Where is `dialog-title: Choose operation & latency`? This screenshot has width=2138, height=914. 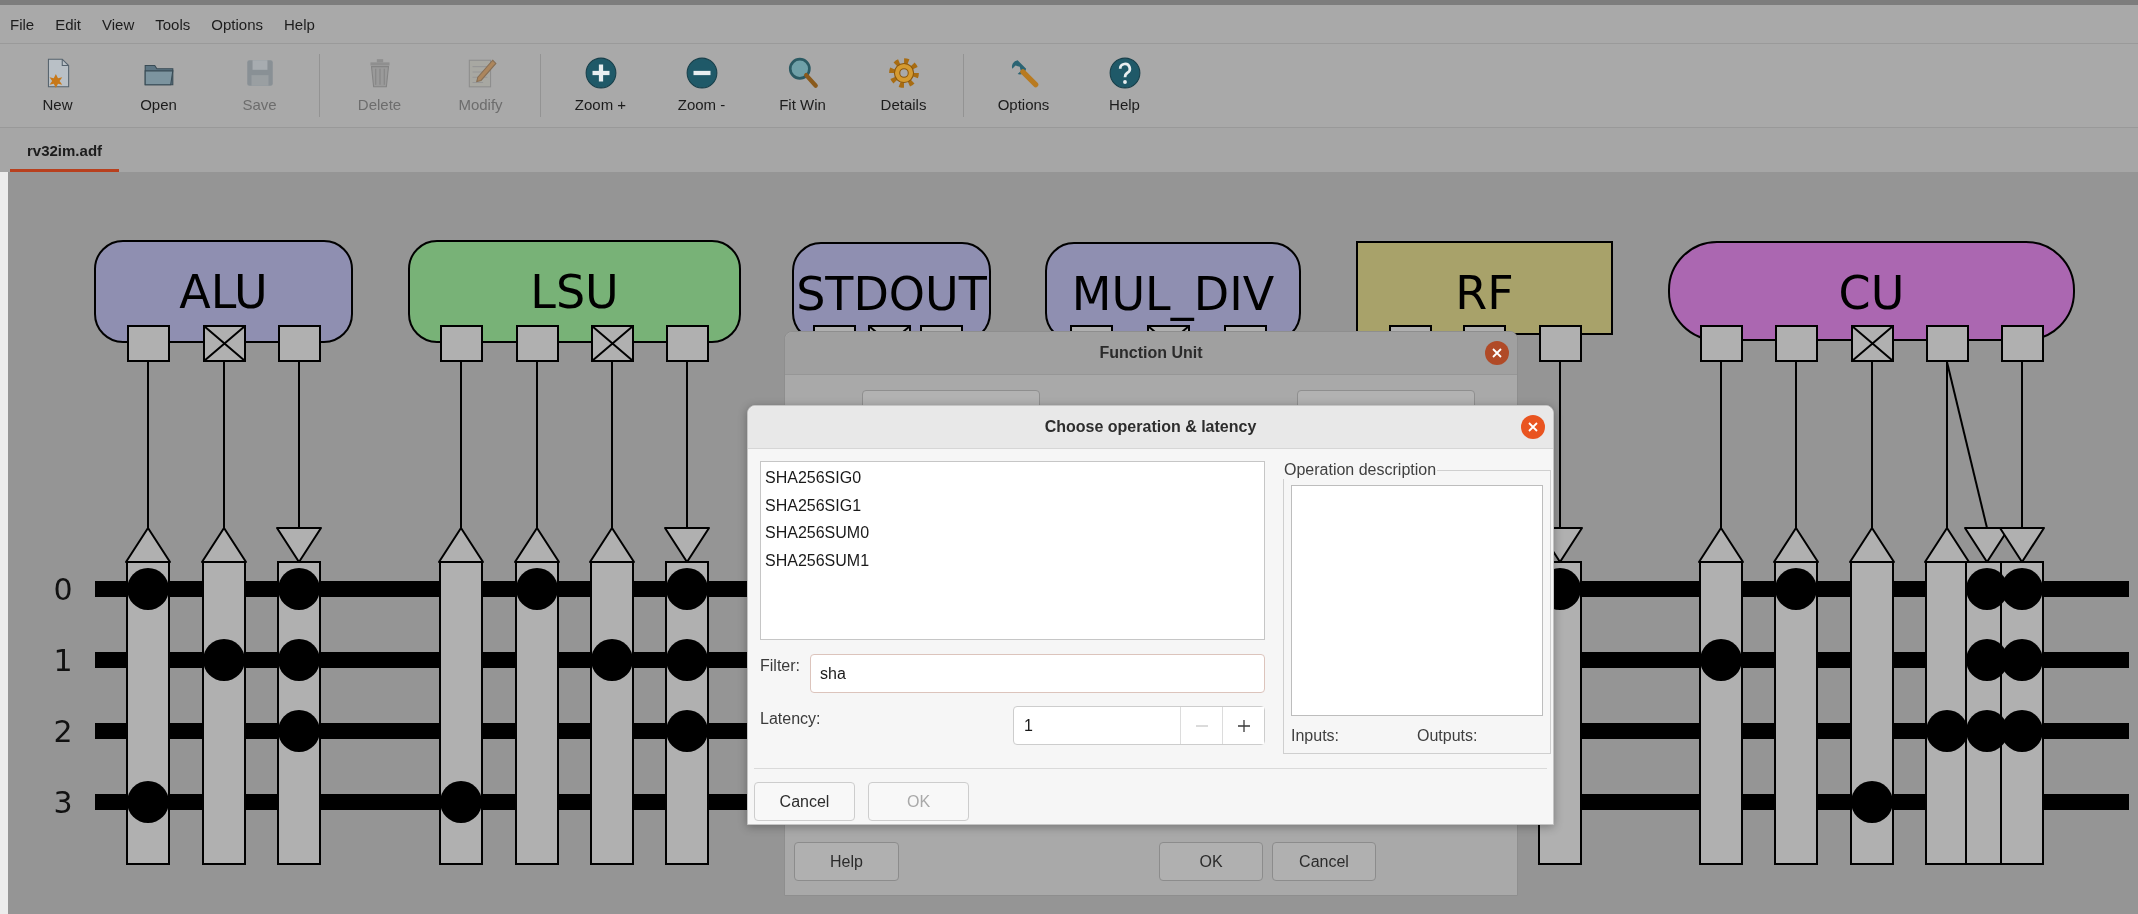 dialog-title: Choose operation & latency is located at coordinates (1150, 427).